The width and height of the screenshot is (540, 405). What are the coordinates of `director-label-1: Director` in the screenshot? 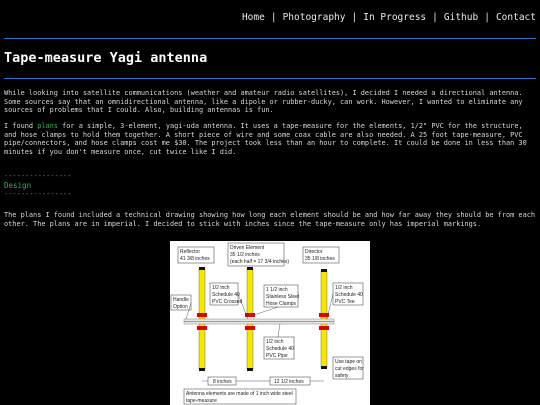 It's located at (314, 252).